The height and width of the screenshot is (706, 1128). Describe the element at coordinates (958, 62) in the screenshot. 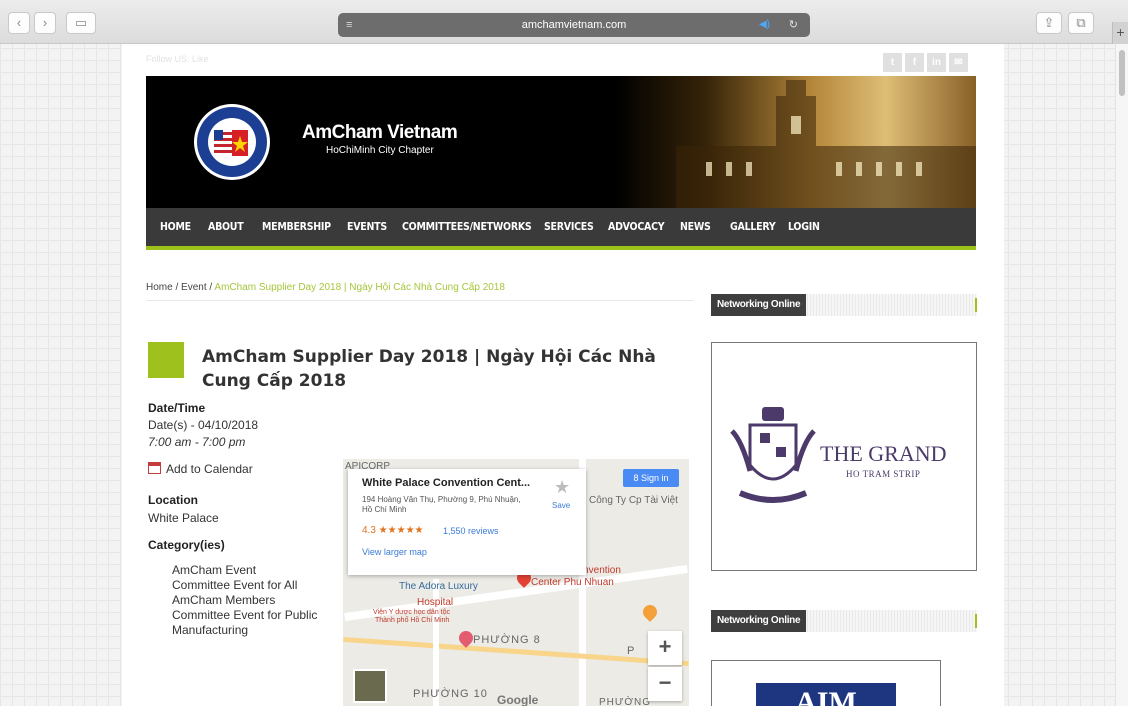

I see `email-icon: ✉` at that location.